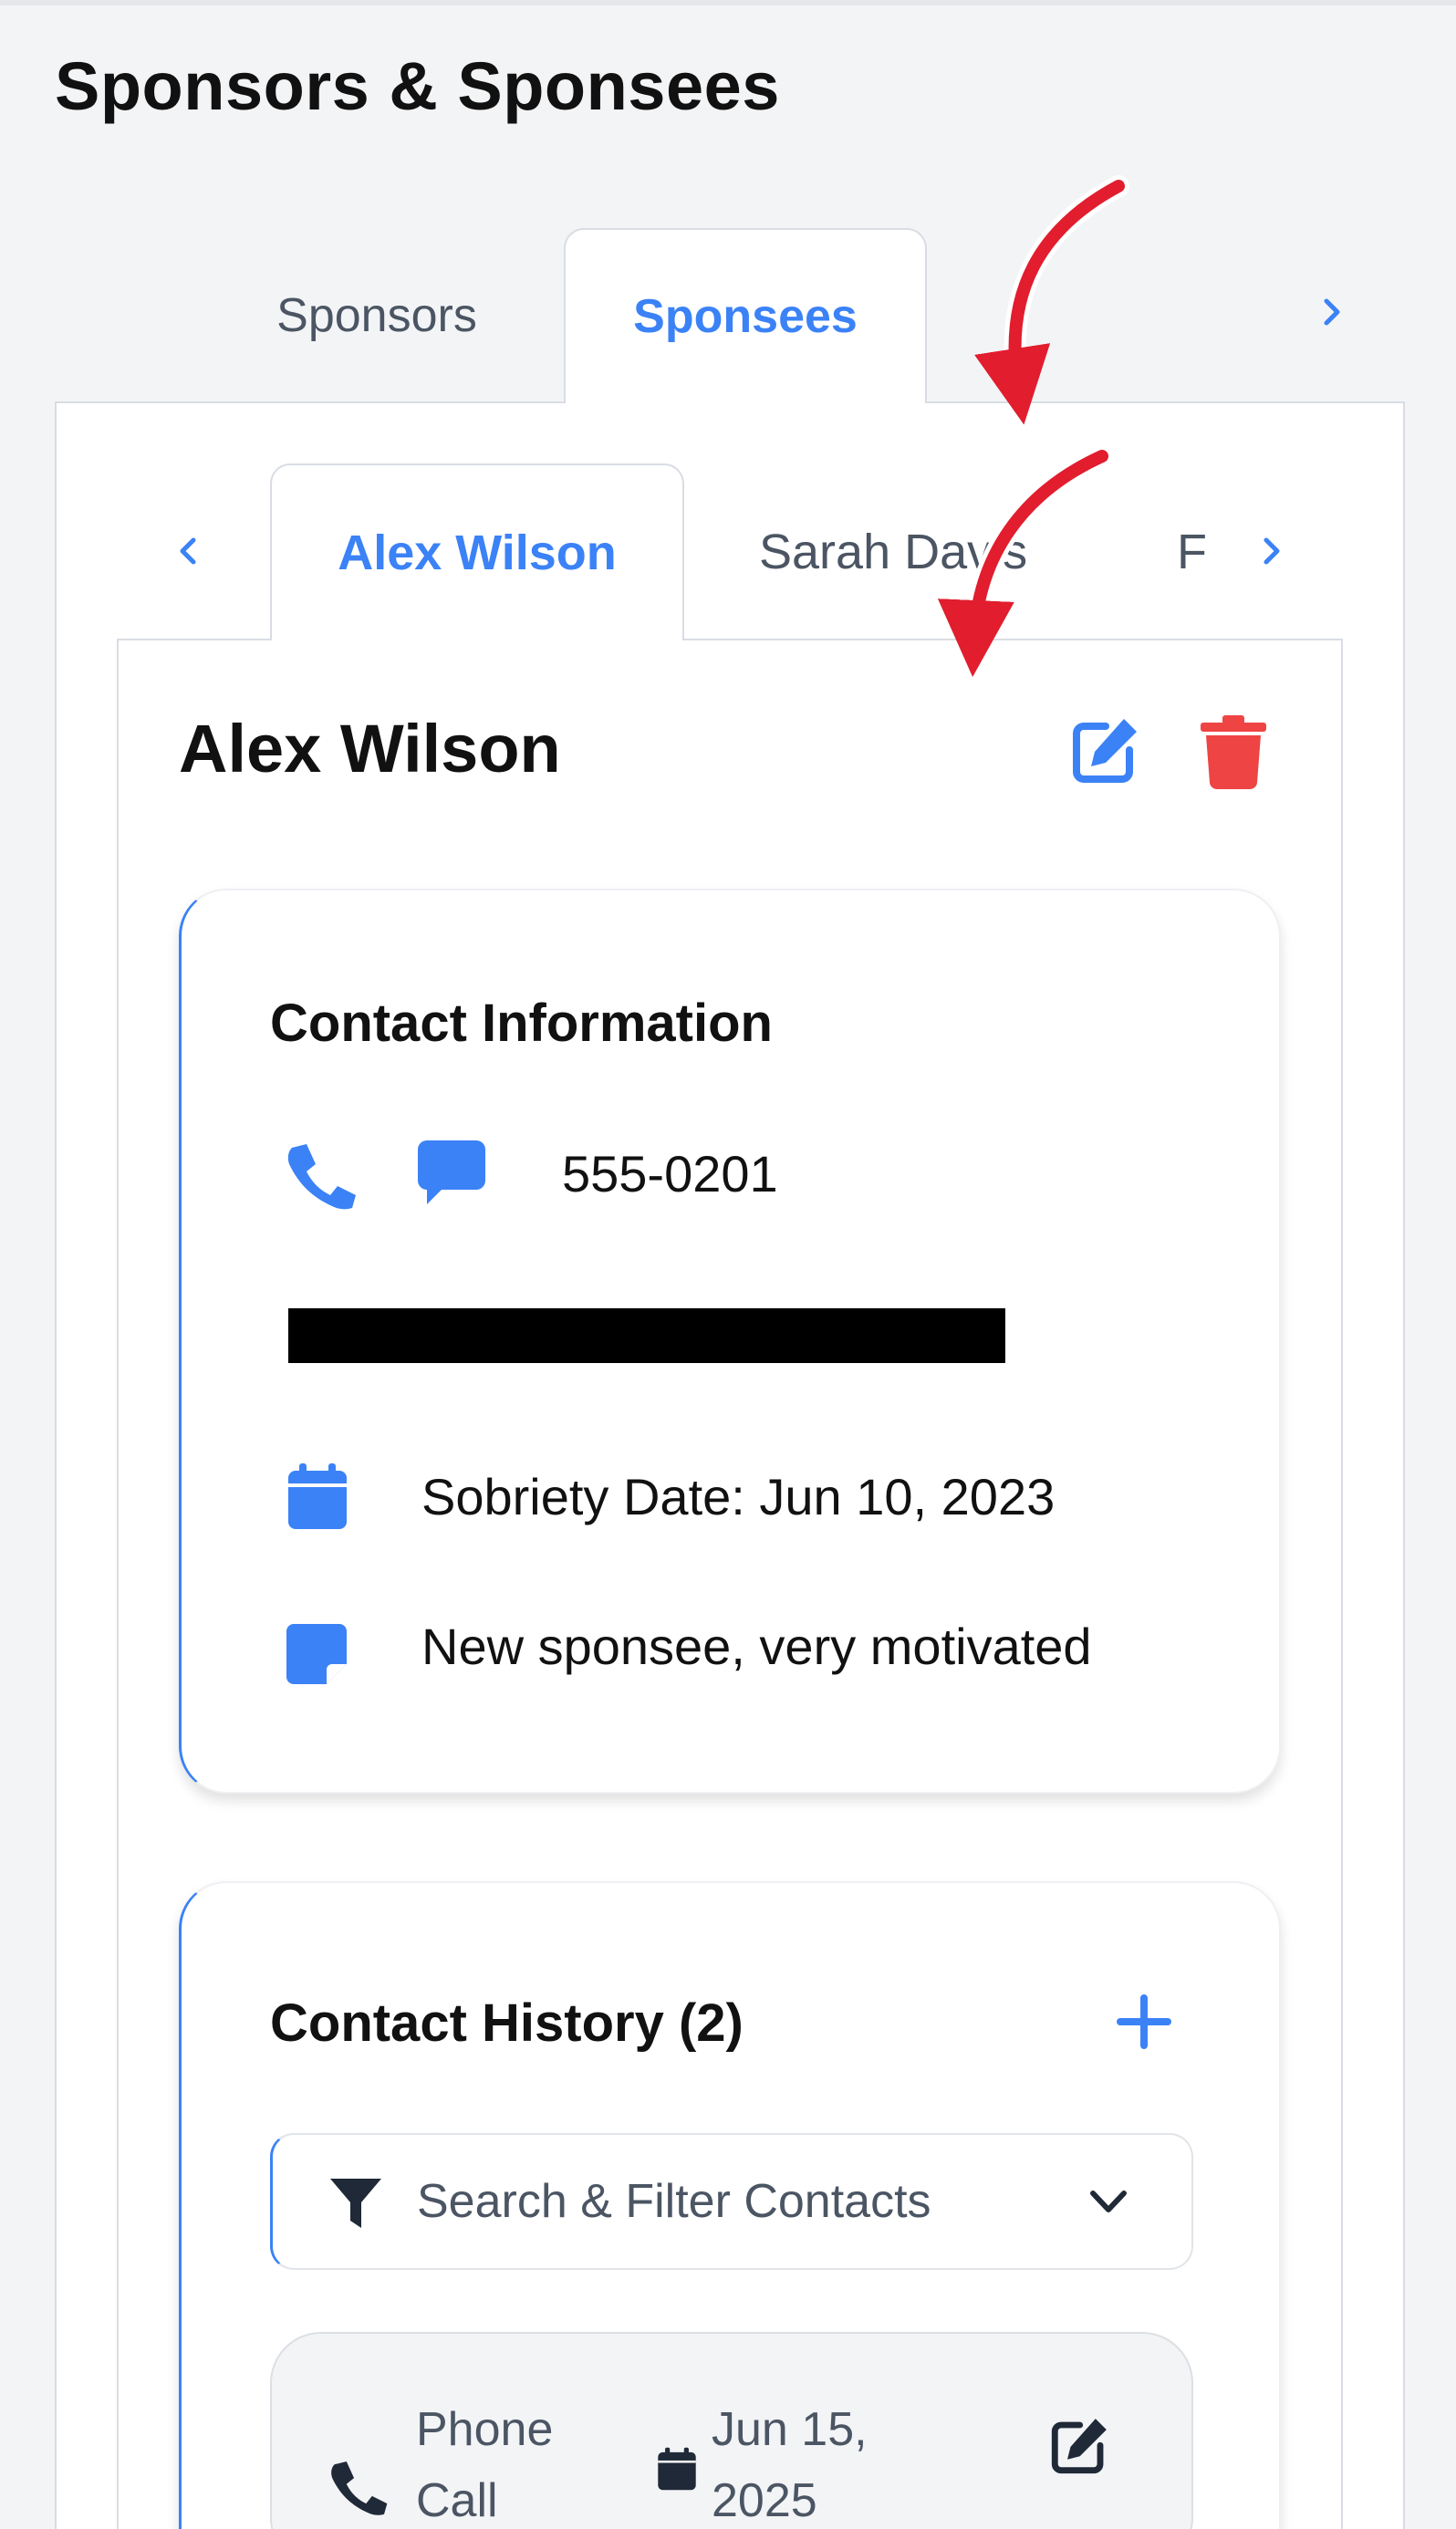 The image size is (1456, 2529). What do you see at coordinates (370, 748) in the screenshot?
I see `sponsee-name: Alex Wilson` at bounding box center [370, 748].